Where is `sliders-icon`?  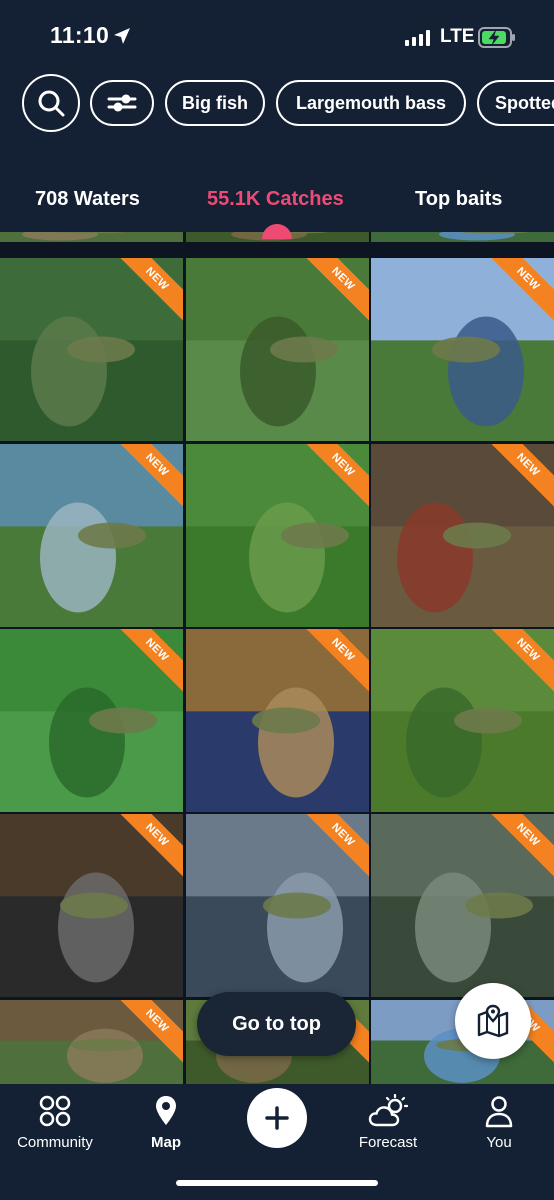 sliders-icon is located at coordinates (122, 103).